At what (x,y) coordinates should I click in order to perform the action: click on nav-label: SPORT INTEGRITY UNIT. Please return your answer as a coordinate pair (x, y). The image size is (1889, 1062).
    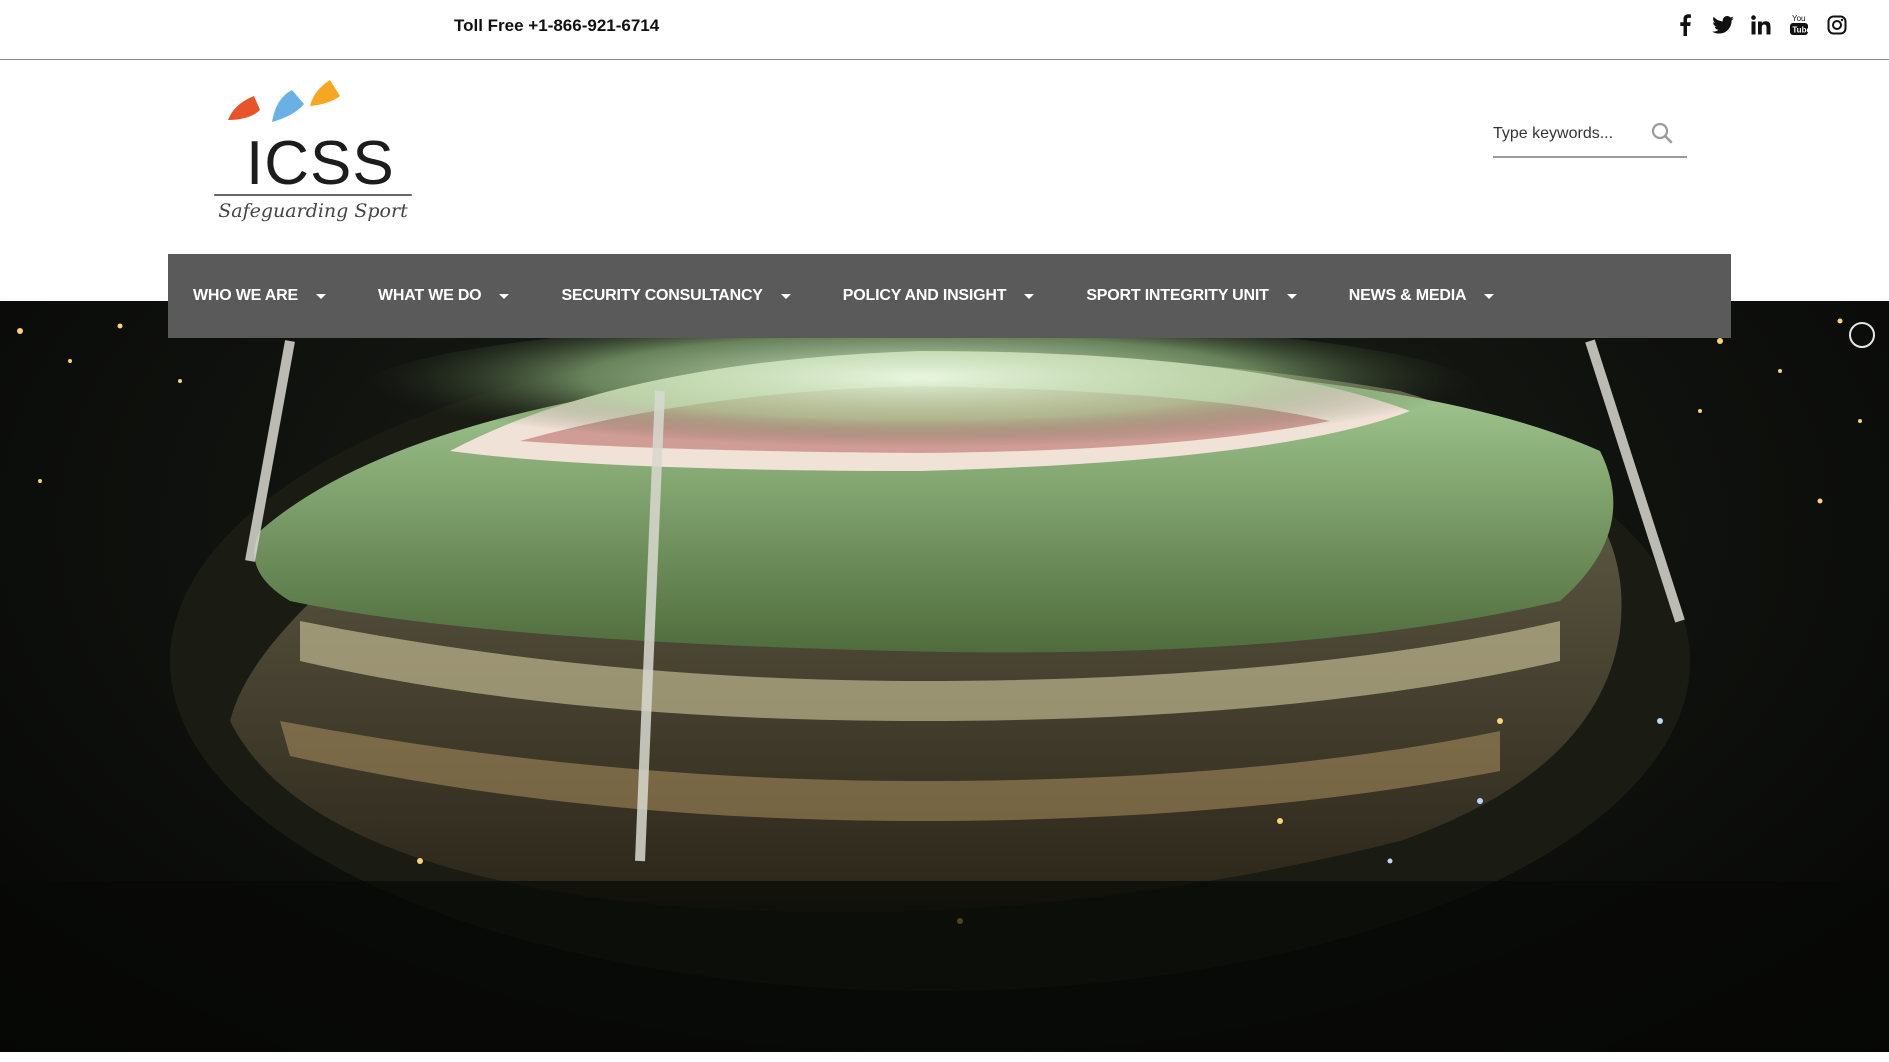
    Looking at the image, I should click on (1177, 295).